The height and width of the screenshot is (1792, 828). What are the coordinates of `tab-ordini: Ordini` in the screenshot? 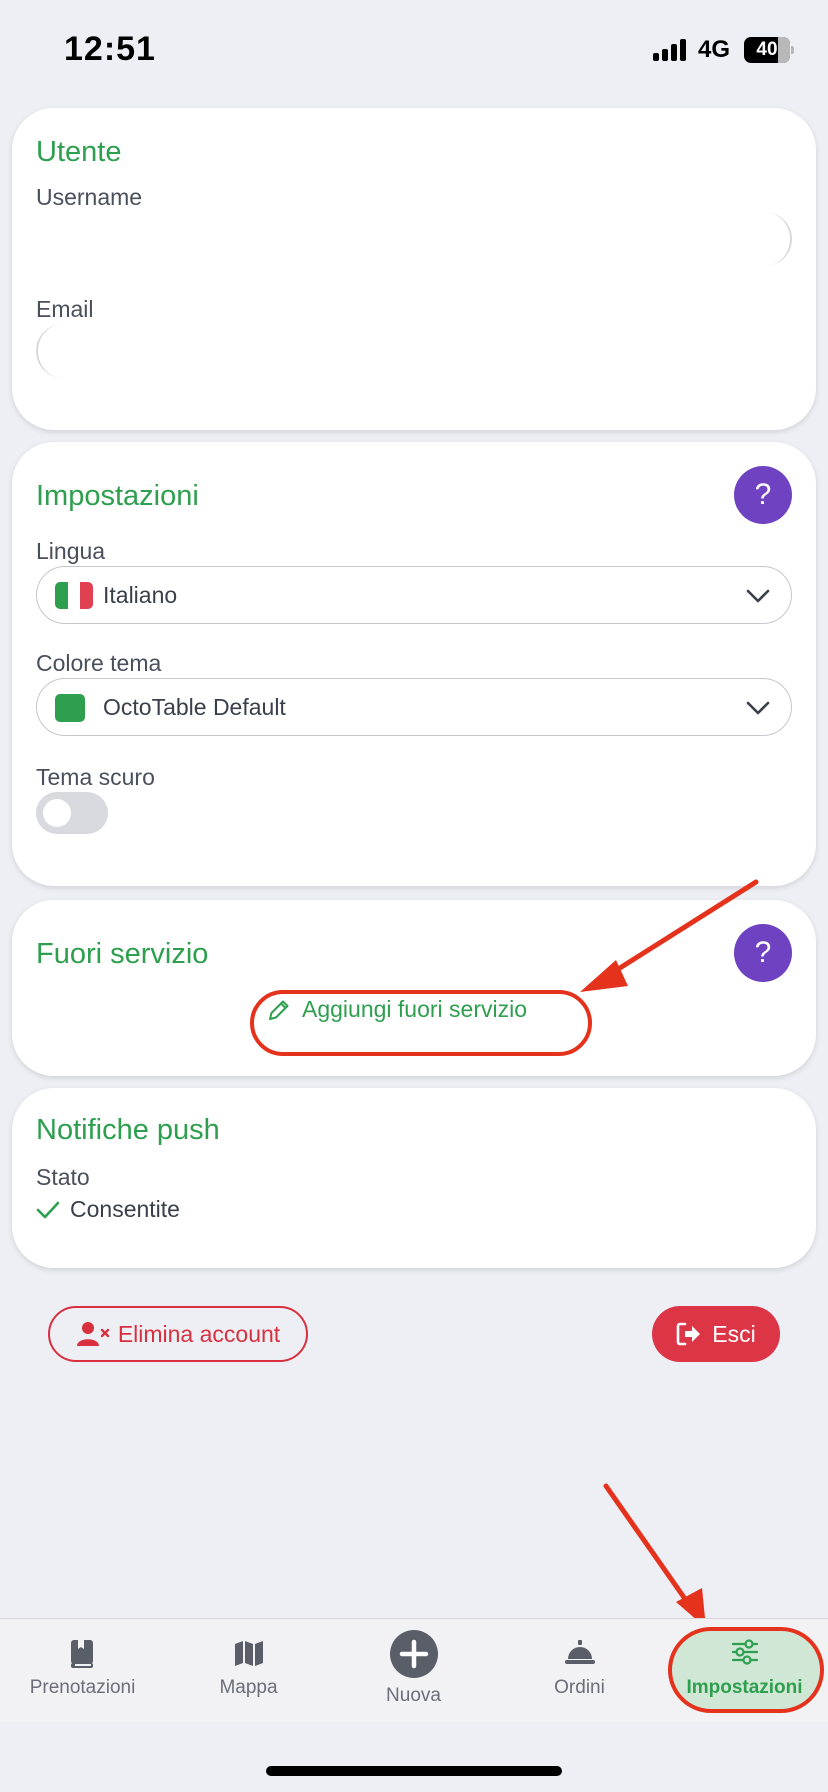 It's located at (579, 1671).